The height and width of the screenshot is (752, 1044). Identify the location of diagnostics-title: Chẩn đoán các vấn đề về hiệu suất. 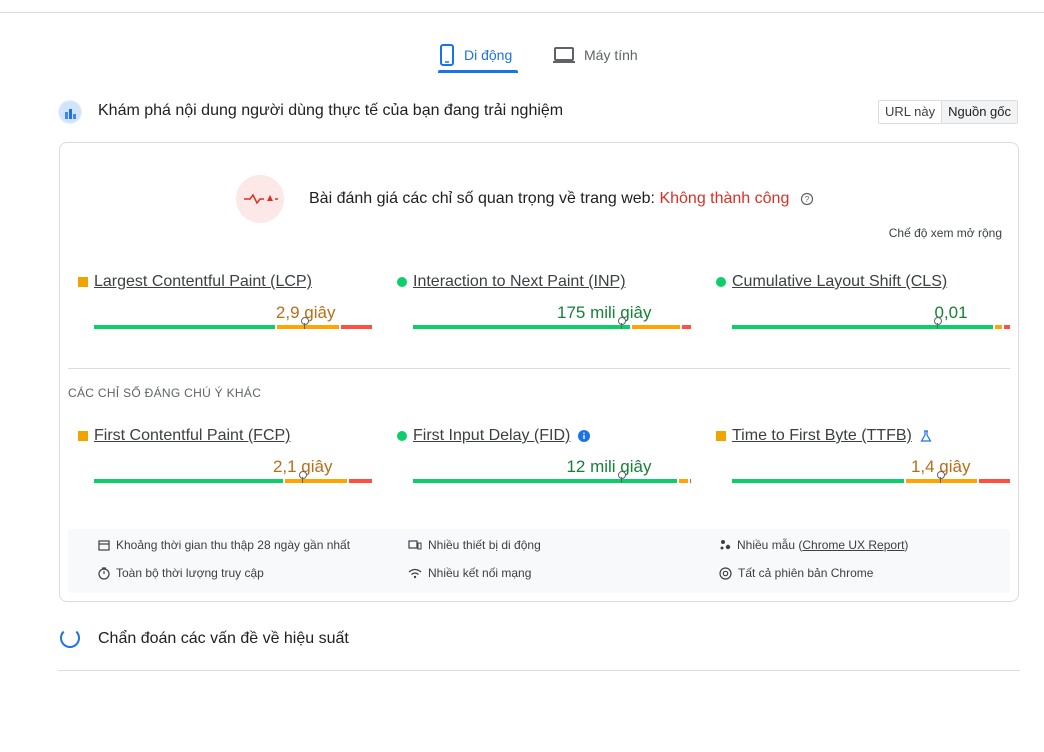
(223, 638).